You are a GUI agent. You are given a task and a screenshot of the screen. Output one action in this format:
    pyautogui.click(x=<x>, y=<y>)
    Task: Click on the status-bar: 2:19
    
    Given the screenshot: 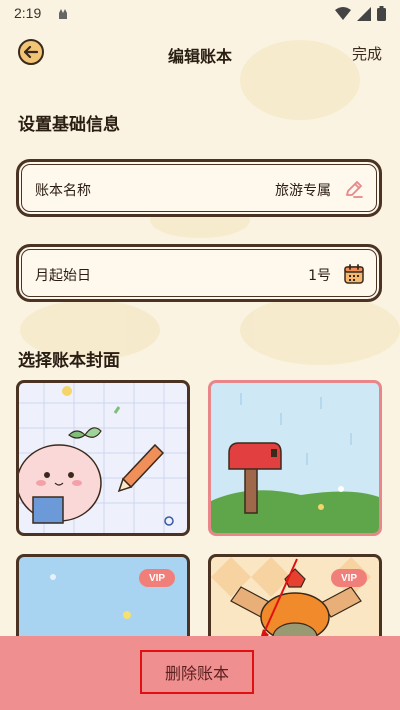 What is the action you would take?
    pyautogui.click(x=200, y=14)
    